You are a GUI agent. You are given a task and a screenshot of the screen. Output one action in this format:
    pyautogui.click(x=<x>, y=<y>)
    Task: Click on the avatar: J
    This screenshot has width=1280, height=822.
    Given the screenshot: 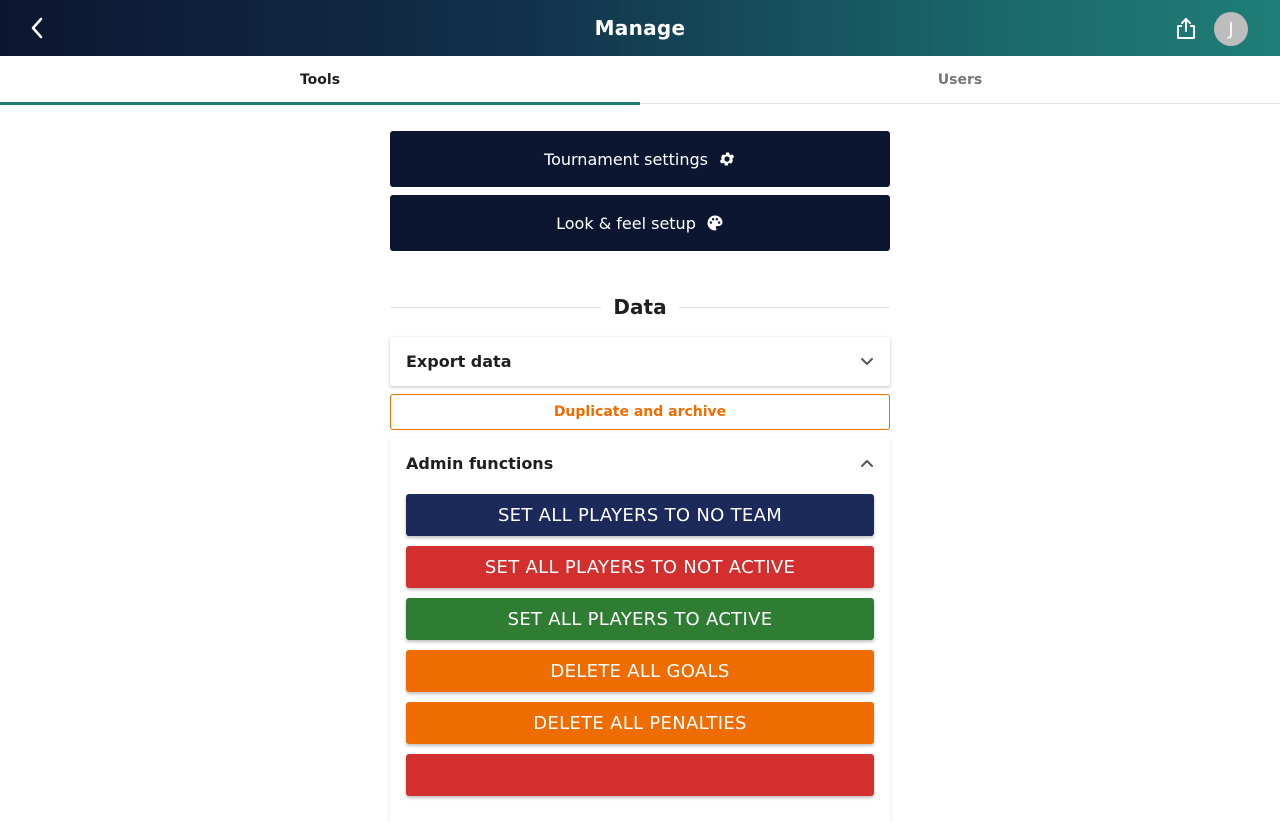 What is the action you would take?
    pyautogui.click(x=1231, y=29)
    